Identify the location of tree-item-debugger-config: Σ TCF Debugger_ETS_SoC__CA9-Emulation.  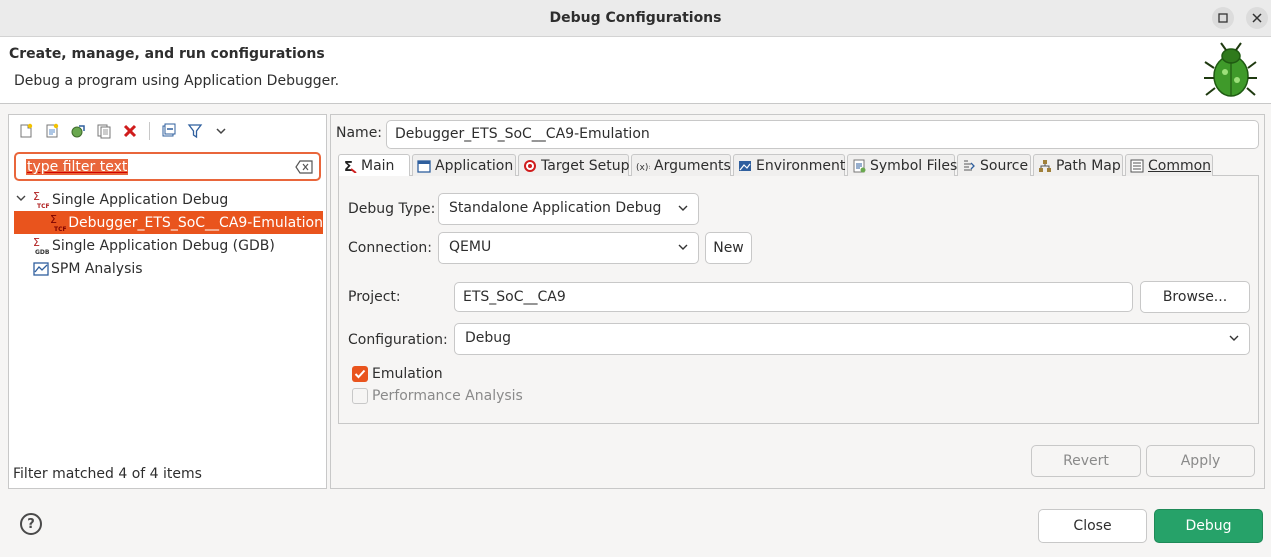
(168, 222).